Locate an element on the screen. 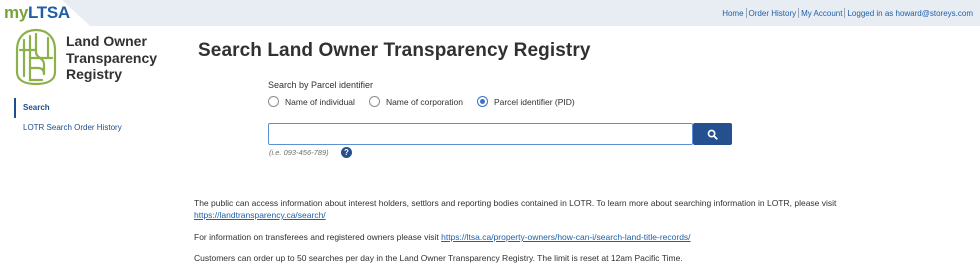 The width and height of the screenshot is (980, 270). search-button is located at coordinates (712, 134).